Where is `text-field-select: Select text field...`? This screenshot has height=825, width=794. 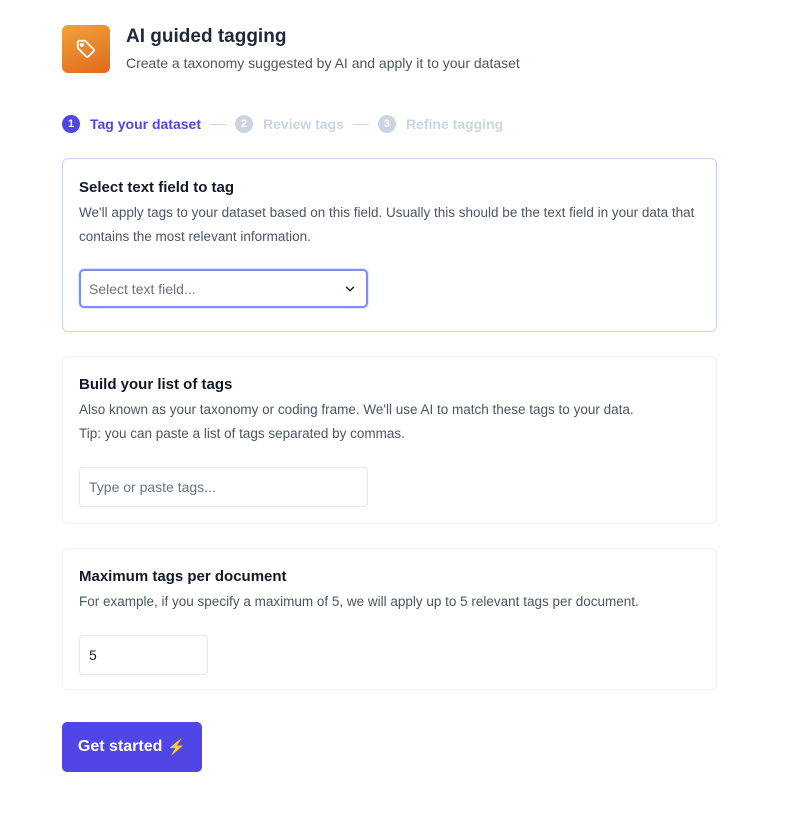 text-field-select: Select text field... is located at coordinates (223, 288).